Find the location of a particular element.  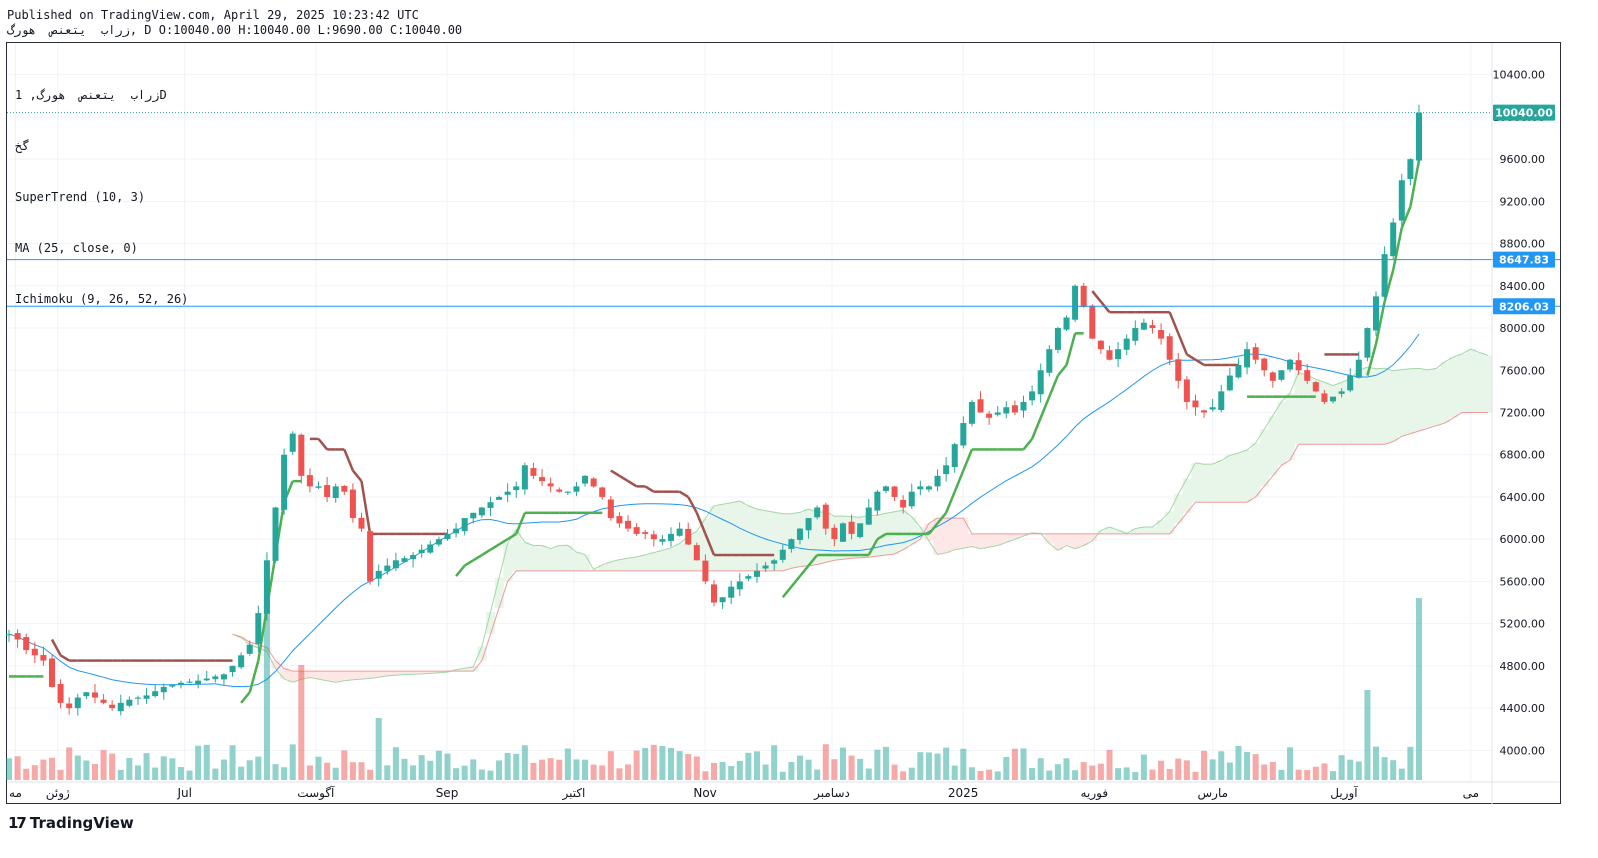

y-tick-label: 6800.00 is located at coordinates (1523, 455).